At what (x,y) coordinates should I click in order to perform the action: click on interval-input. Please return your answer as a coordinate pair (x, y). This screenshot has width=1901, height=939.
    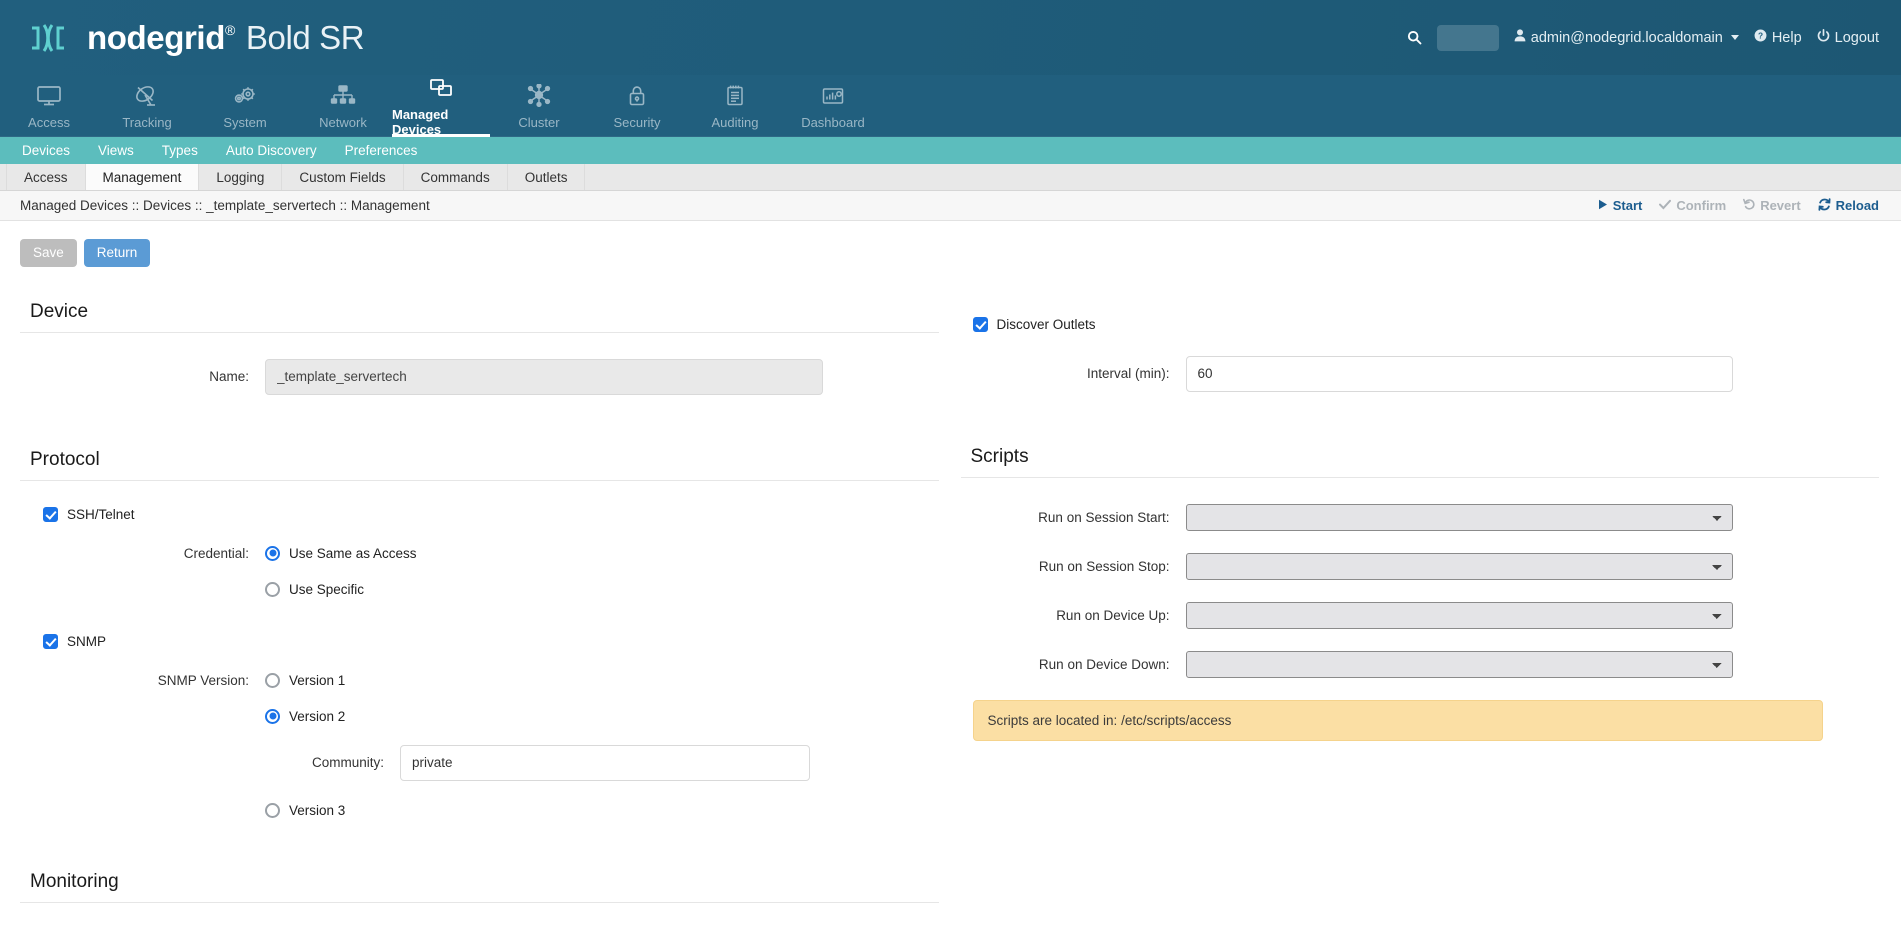
    Looking at the image, I should click on (1459, 373).